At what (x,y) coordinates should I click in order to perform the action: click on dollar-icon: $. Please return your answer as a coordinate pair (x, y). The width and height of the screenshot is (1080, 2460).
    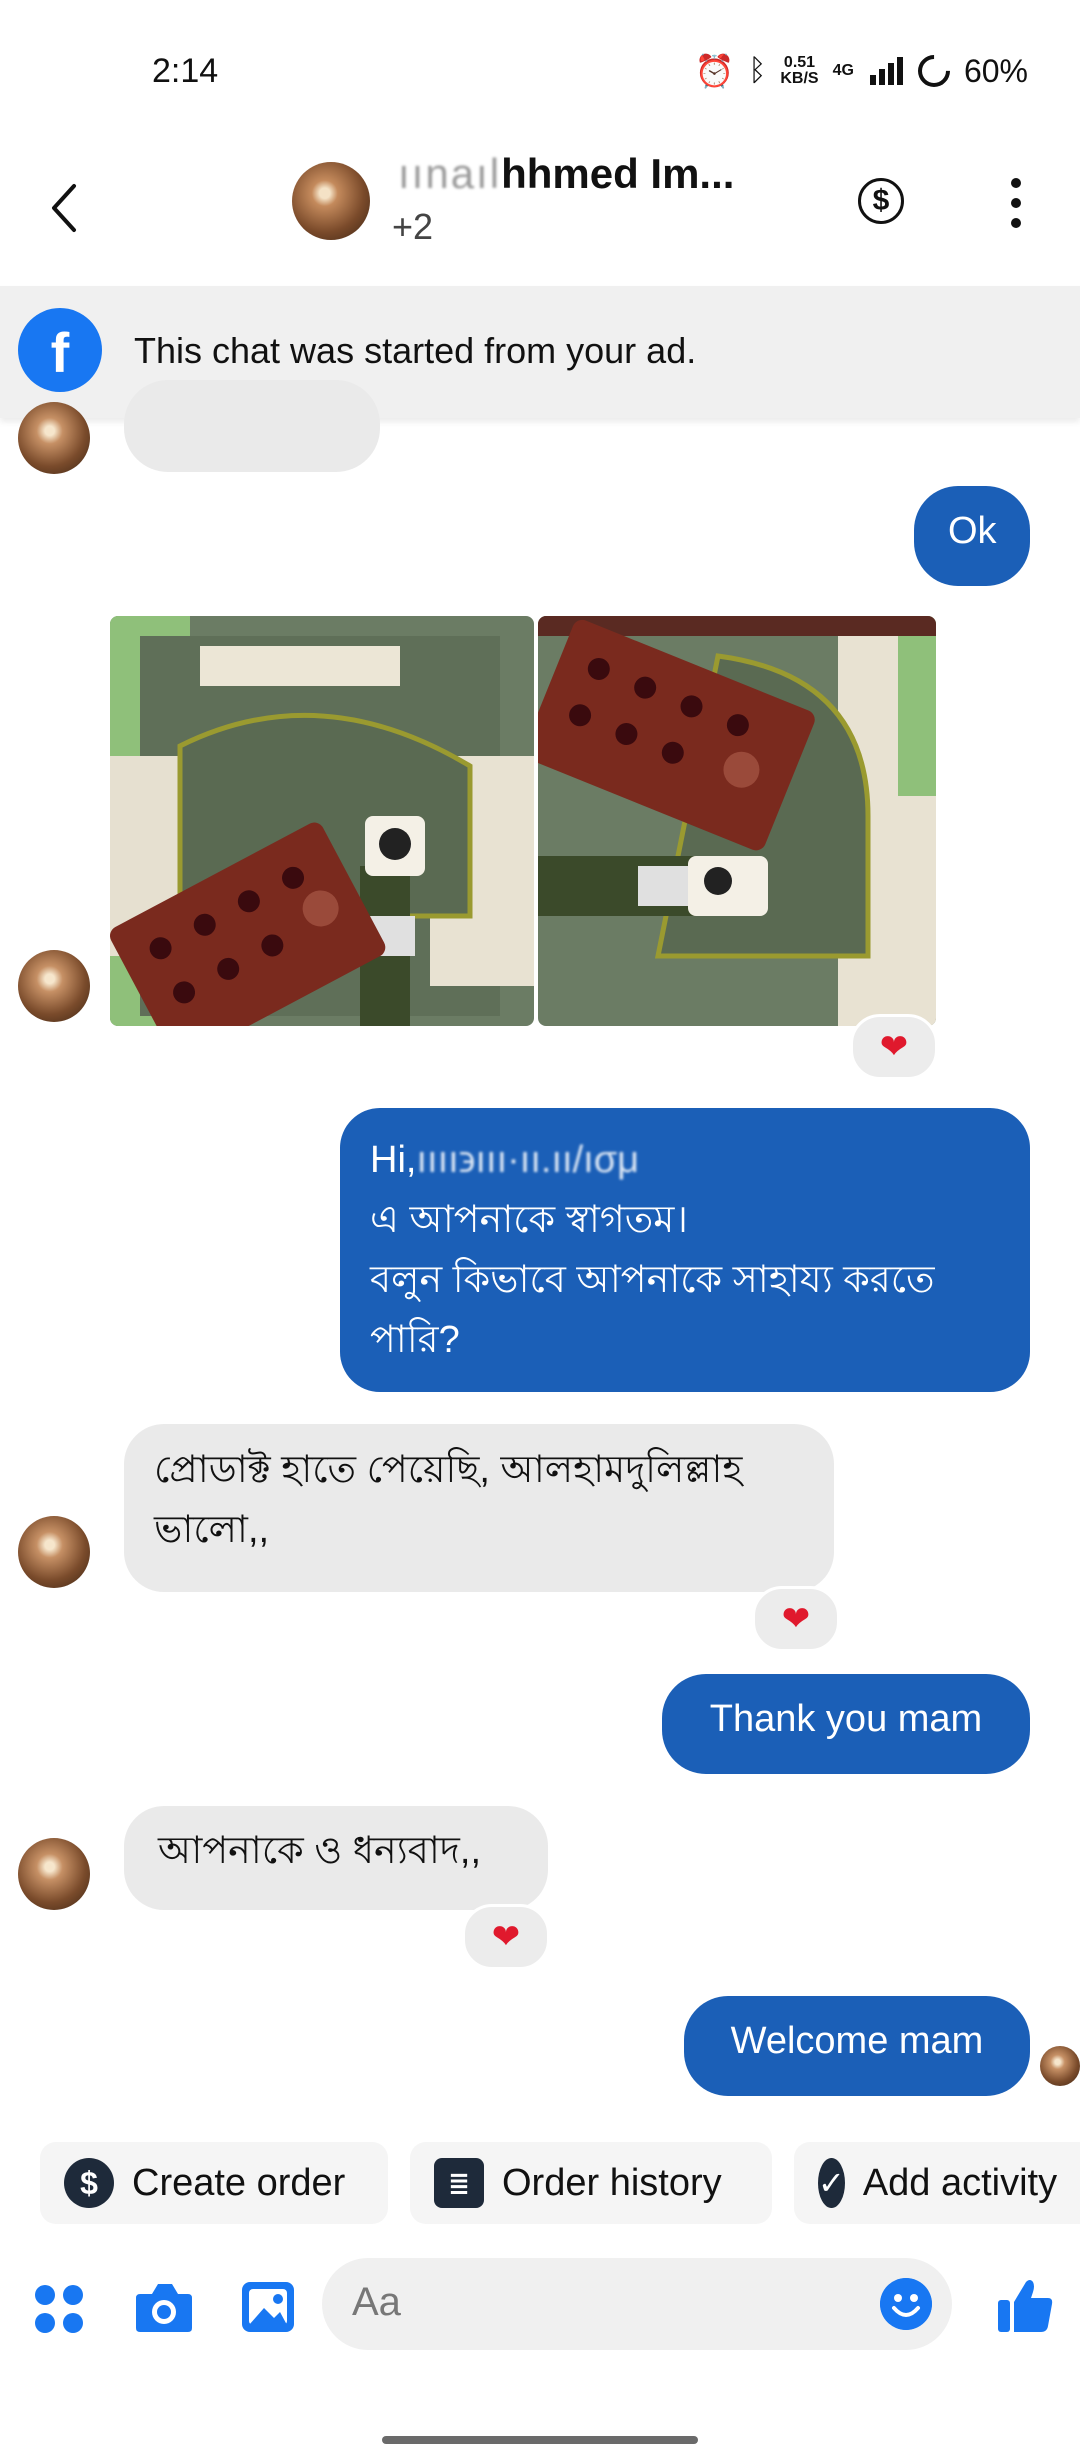
    Looking at the image, I should click on (89, 2183).